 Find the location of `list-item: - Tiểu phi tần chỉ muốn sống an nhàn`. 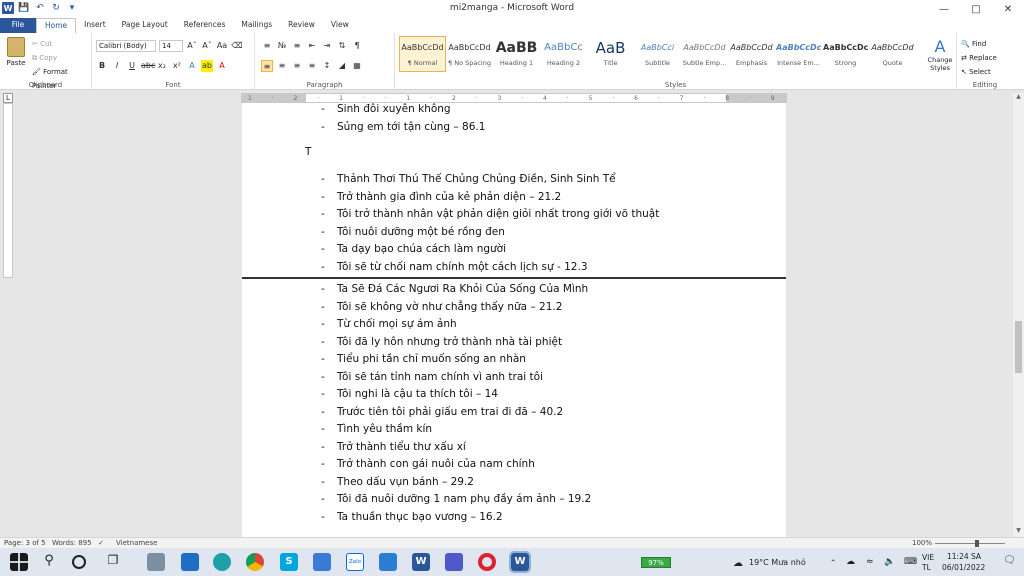

list-item: - Tiểu phi tần chỉ muốn sống an nhàn is located at coordinates (423, 359).